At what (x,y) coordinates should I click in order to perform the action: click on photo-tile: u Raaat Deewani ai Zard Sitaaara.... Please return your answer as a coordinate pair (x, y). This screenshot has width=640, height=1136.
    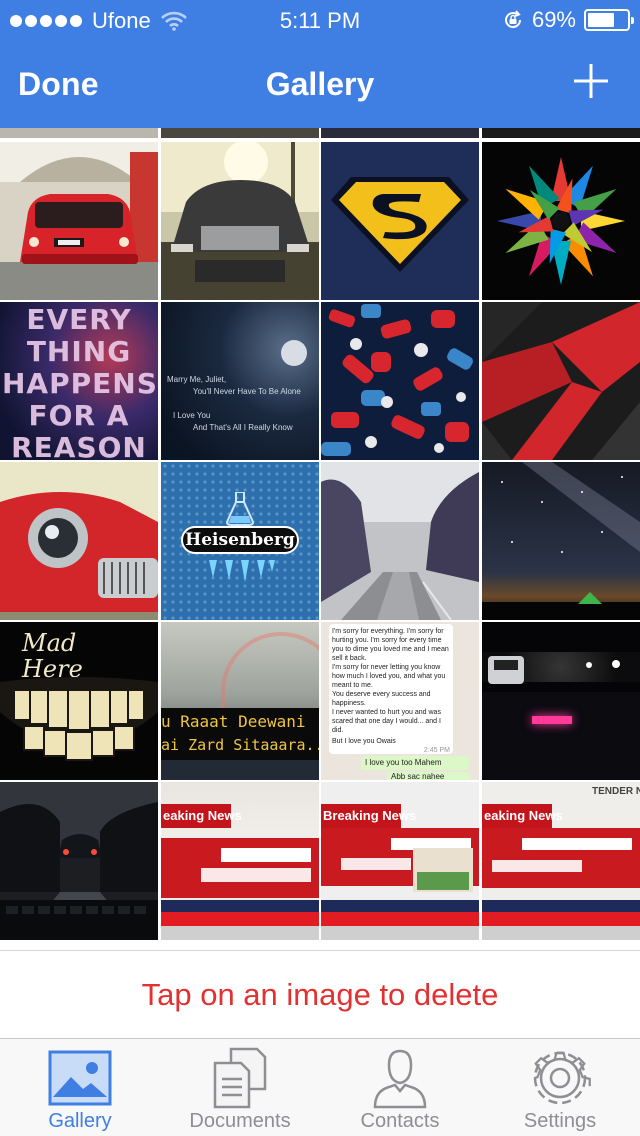
    Looking at the image, I should click on (240, 701).